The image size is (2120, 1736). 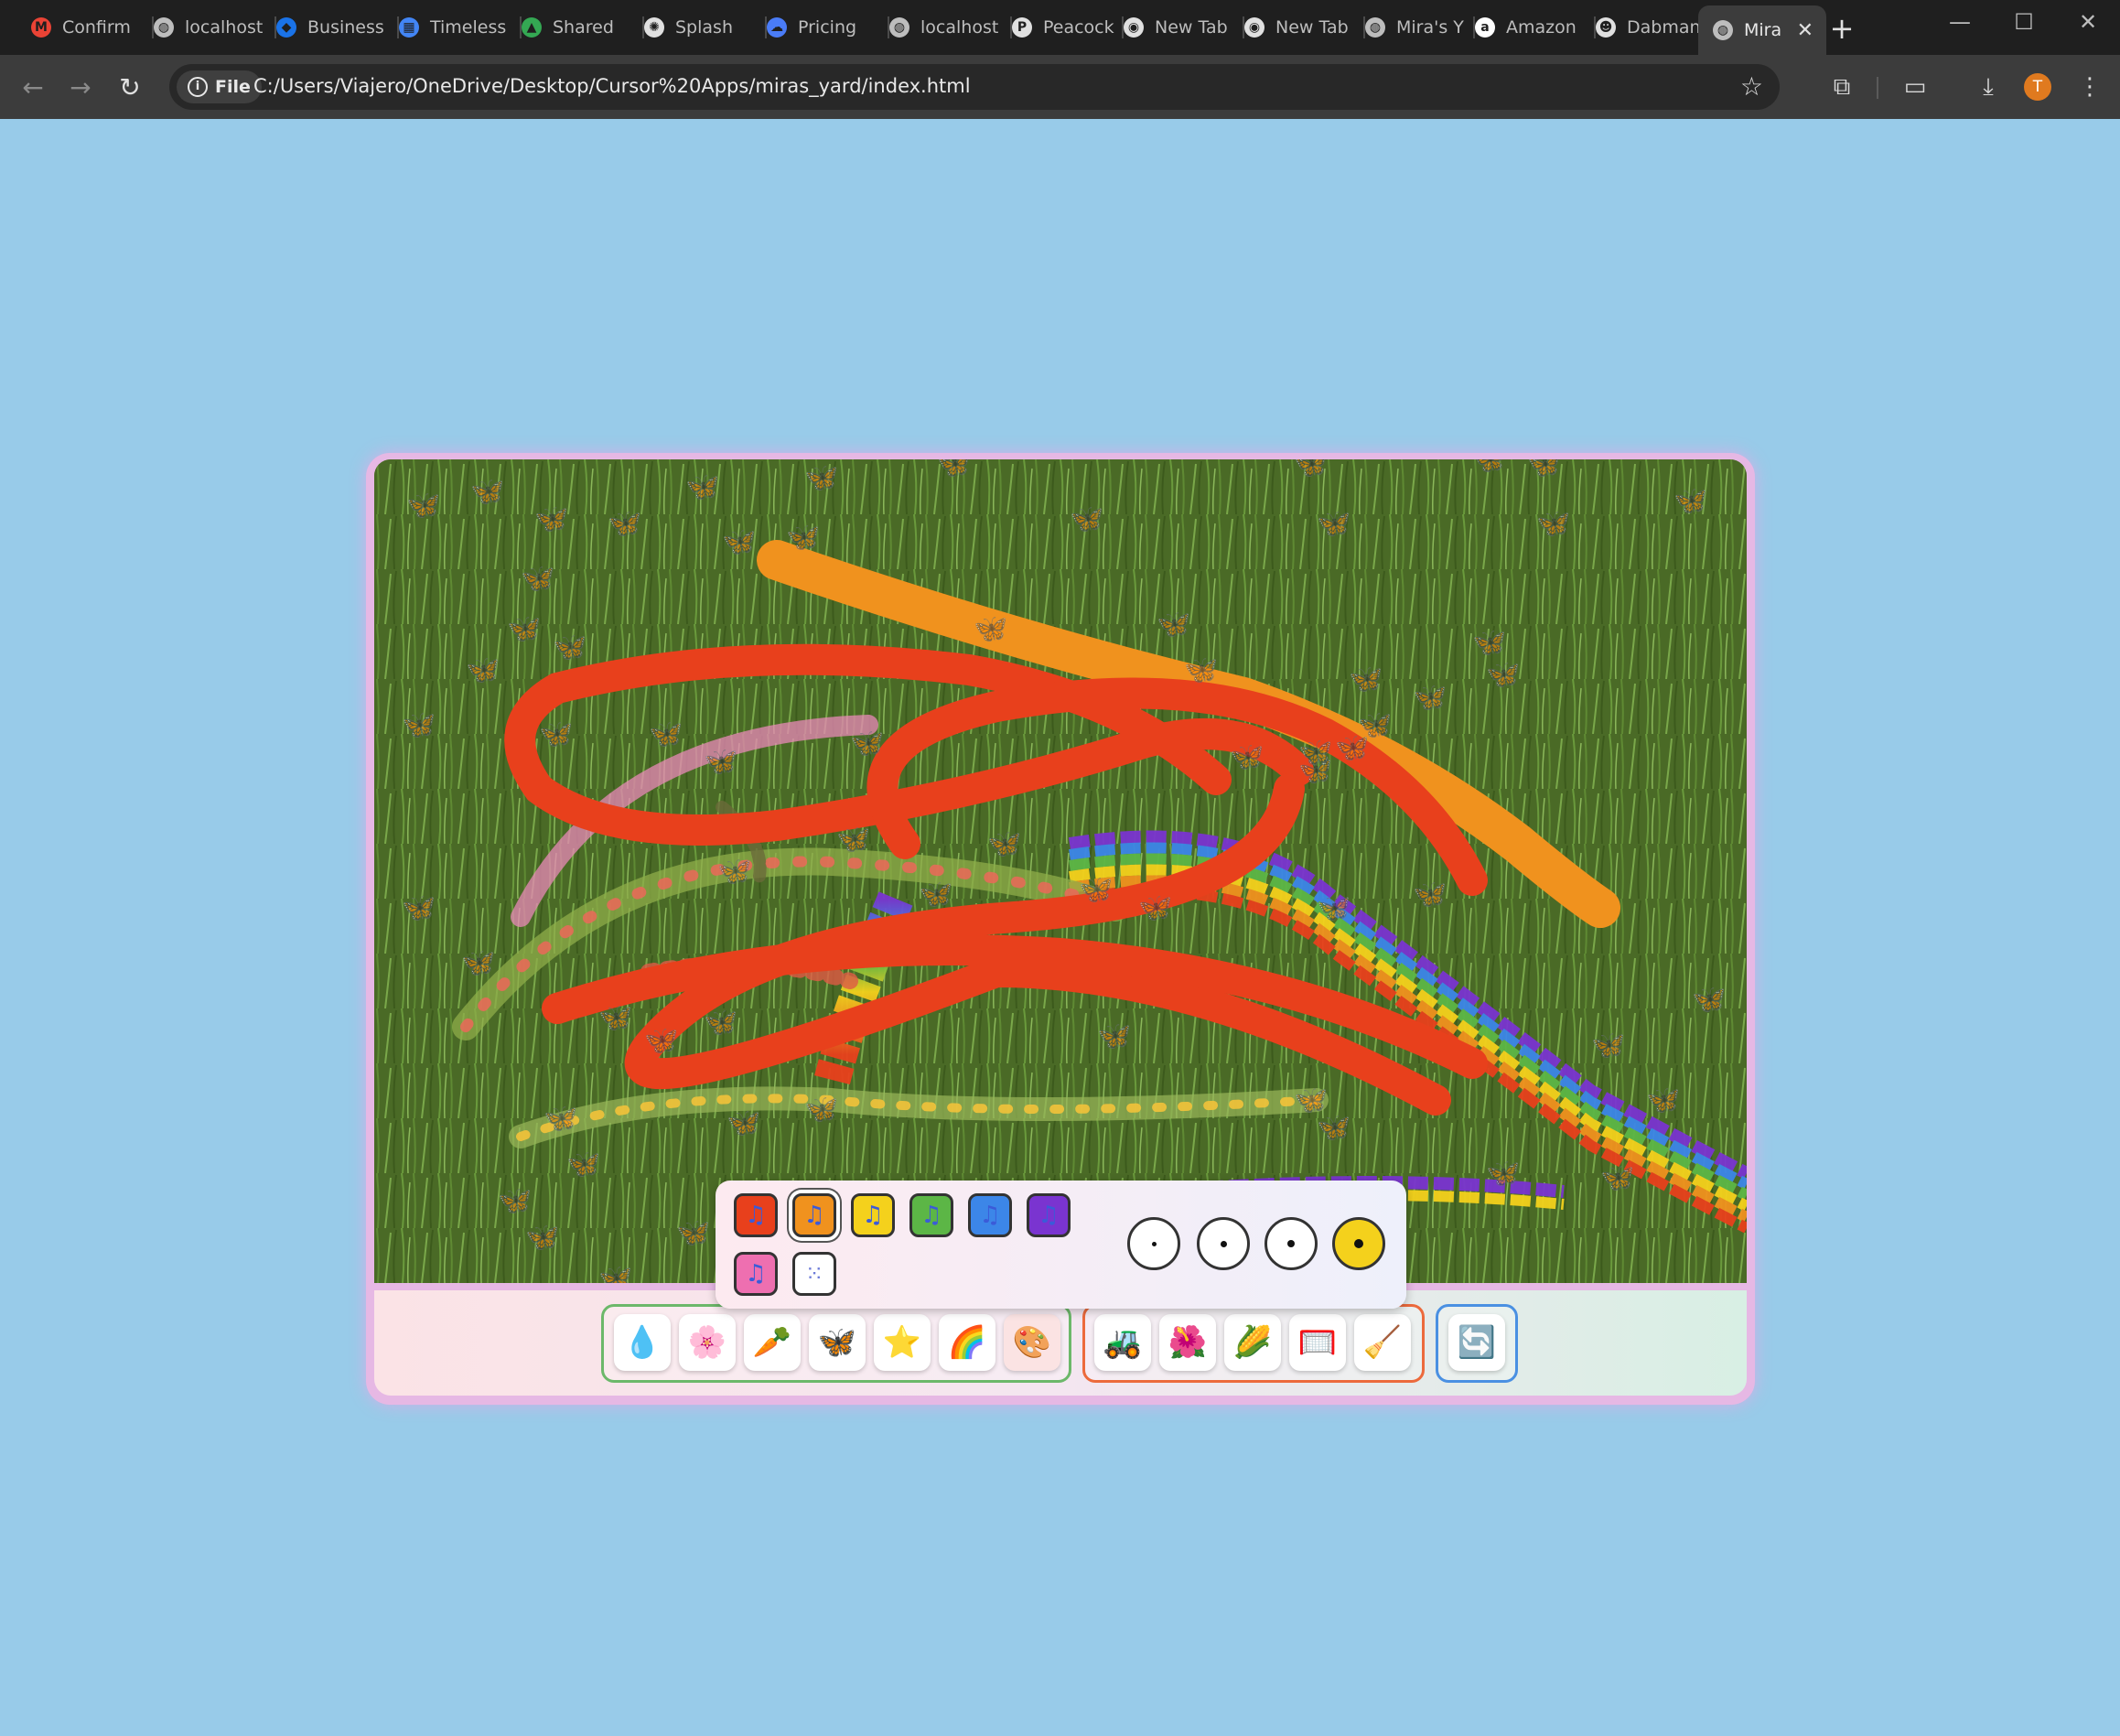 I want to click on toolbar-divider, so click(x=1877, y=88).